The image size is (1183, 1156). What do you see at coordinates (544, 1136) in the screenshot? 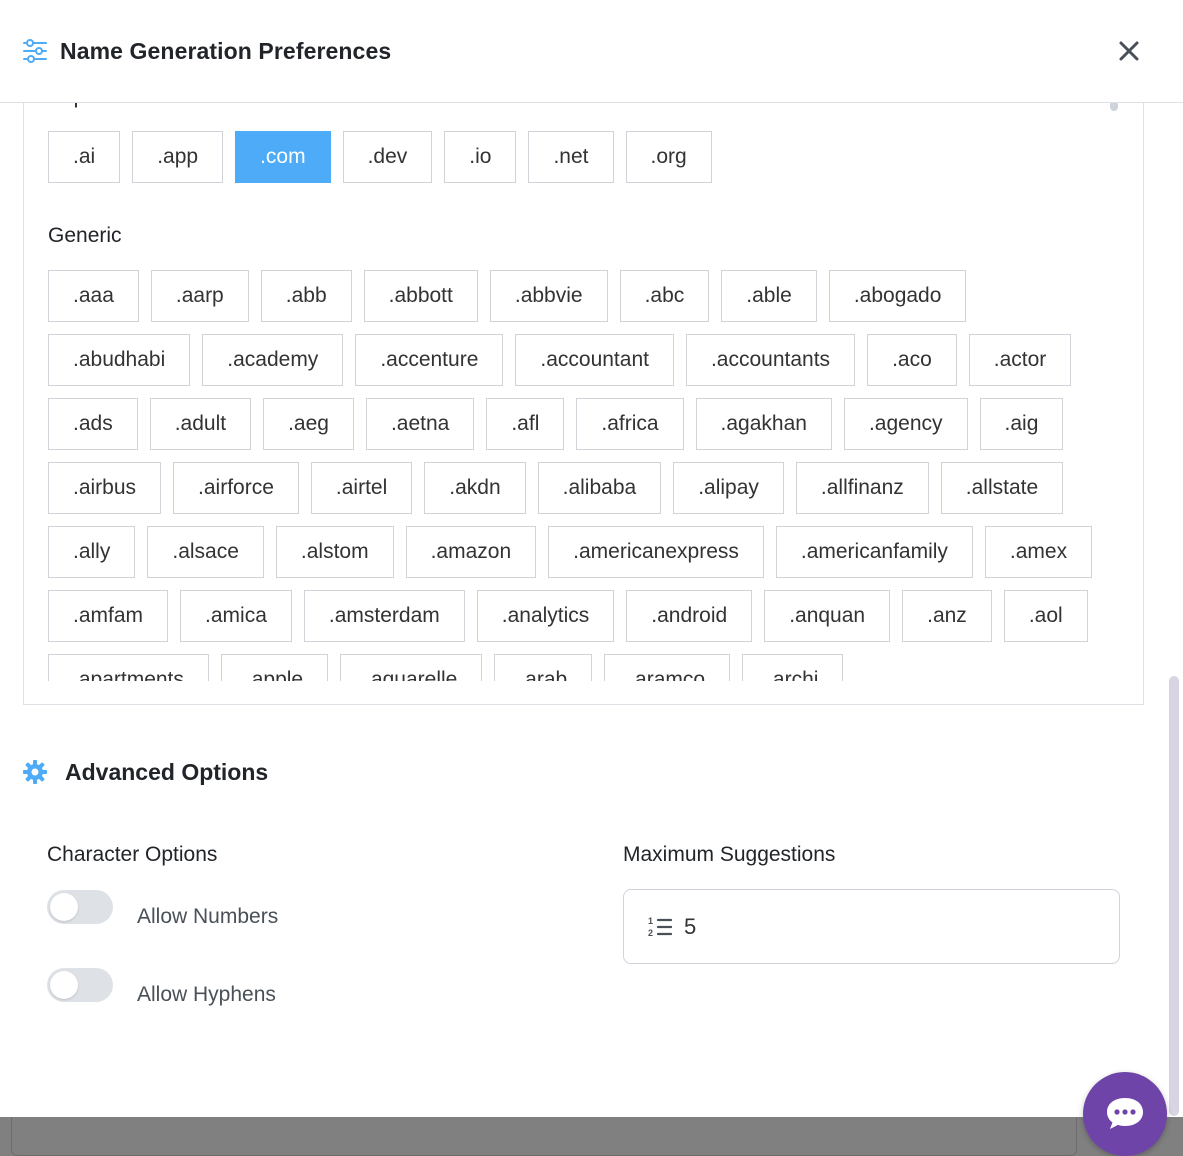
I see `footer-input-area` at bounding box center [544, 1136].